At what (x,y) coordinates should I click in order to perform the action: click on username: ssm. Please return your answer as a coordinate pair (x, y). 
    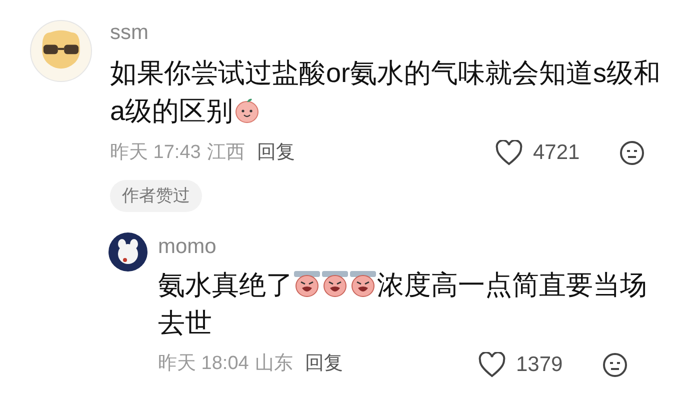
    Looking at the image, I should click on (392, 33).